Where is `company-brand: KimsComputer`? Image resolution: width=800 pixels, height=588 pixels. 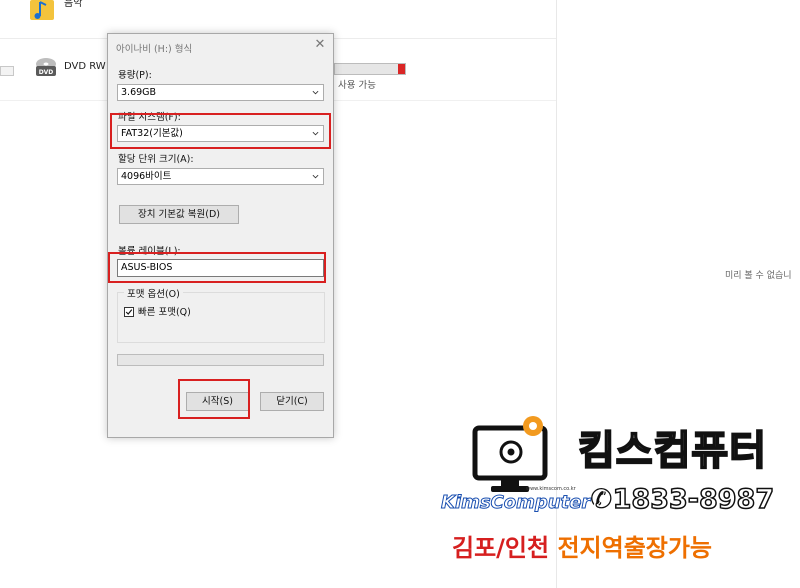
company-brand: KimsComputer is located at coordinates (515, 503).